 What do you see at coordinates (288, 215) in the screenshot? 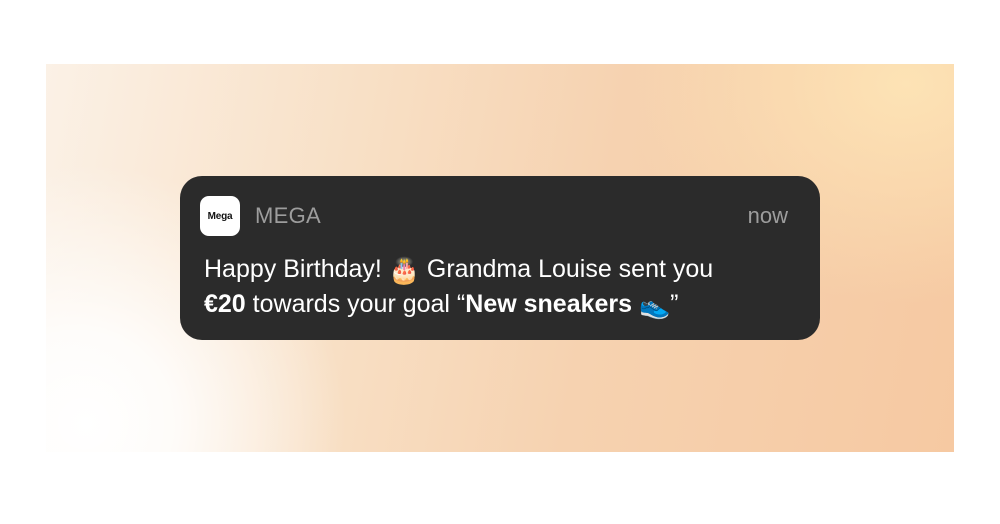
I see `app-name: MEGA` at bounding box center [288, 215].